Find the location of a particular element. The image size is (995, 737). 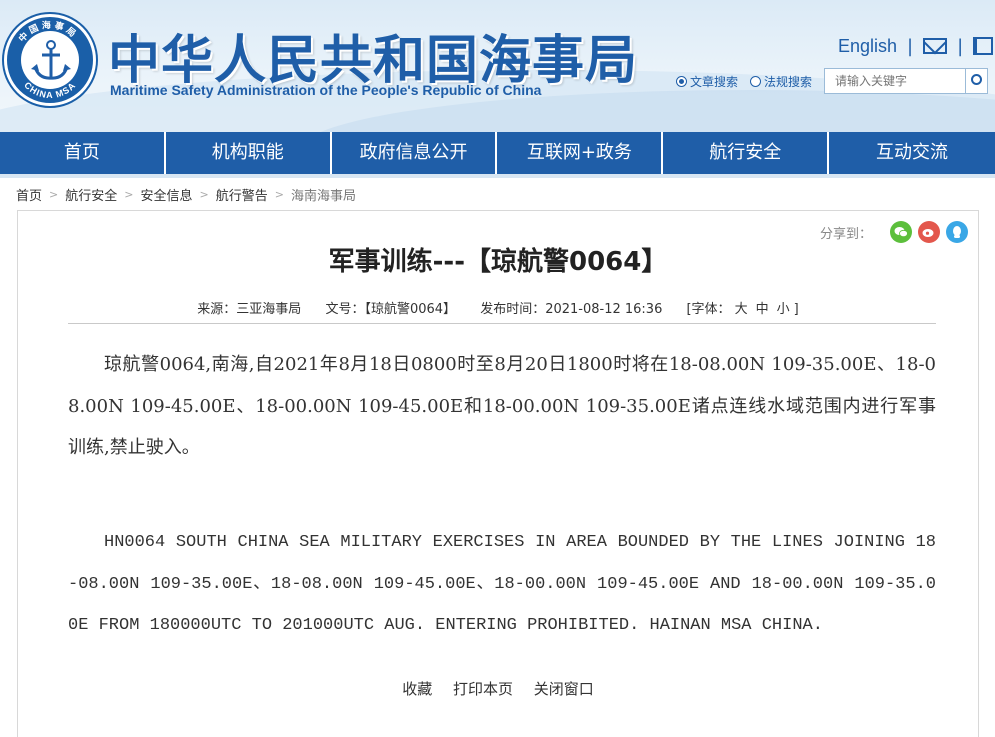

title-divider is located at coordinates (502, 323).